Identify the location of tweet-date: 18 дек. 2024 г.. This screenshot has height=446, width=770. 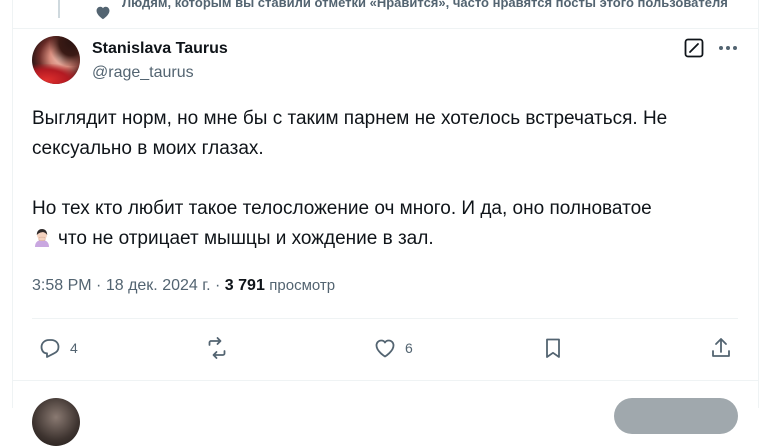
(158, 285).